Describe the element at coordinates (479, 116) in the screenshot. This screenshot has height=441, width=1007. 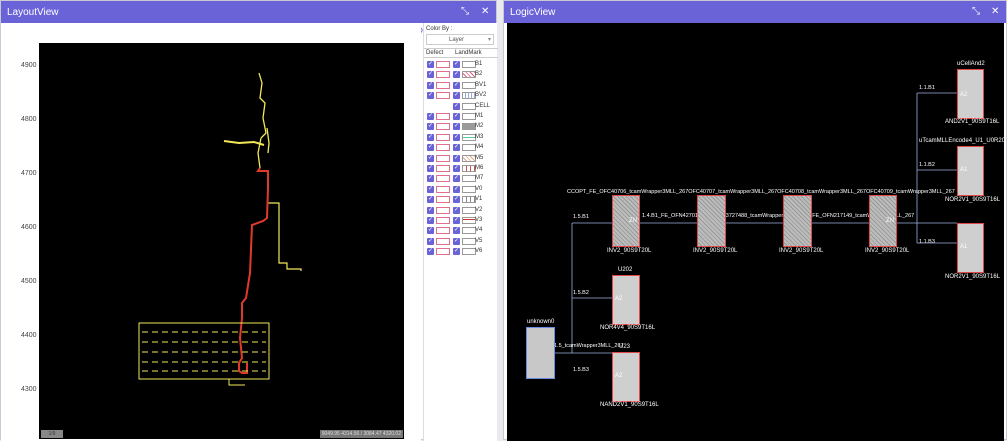
I see `layer-name: M1` at that location.